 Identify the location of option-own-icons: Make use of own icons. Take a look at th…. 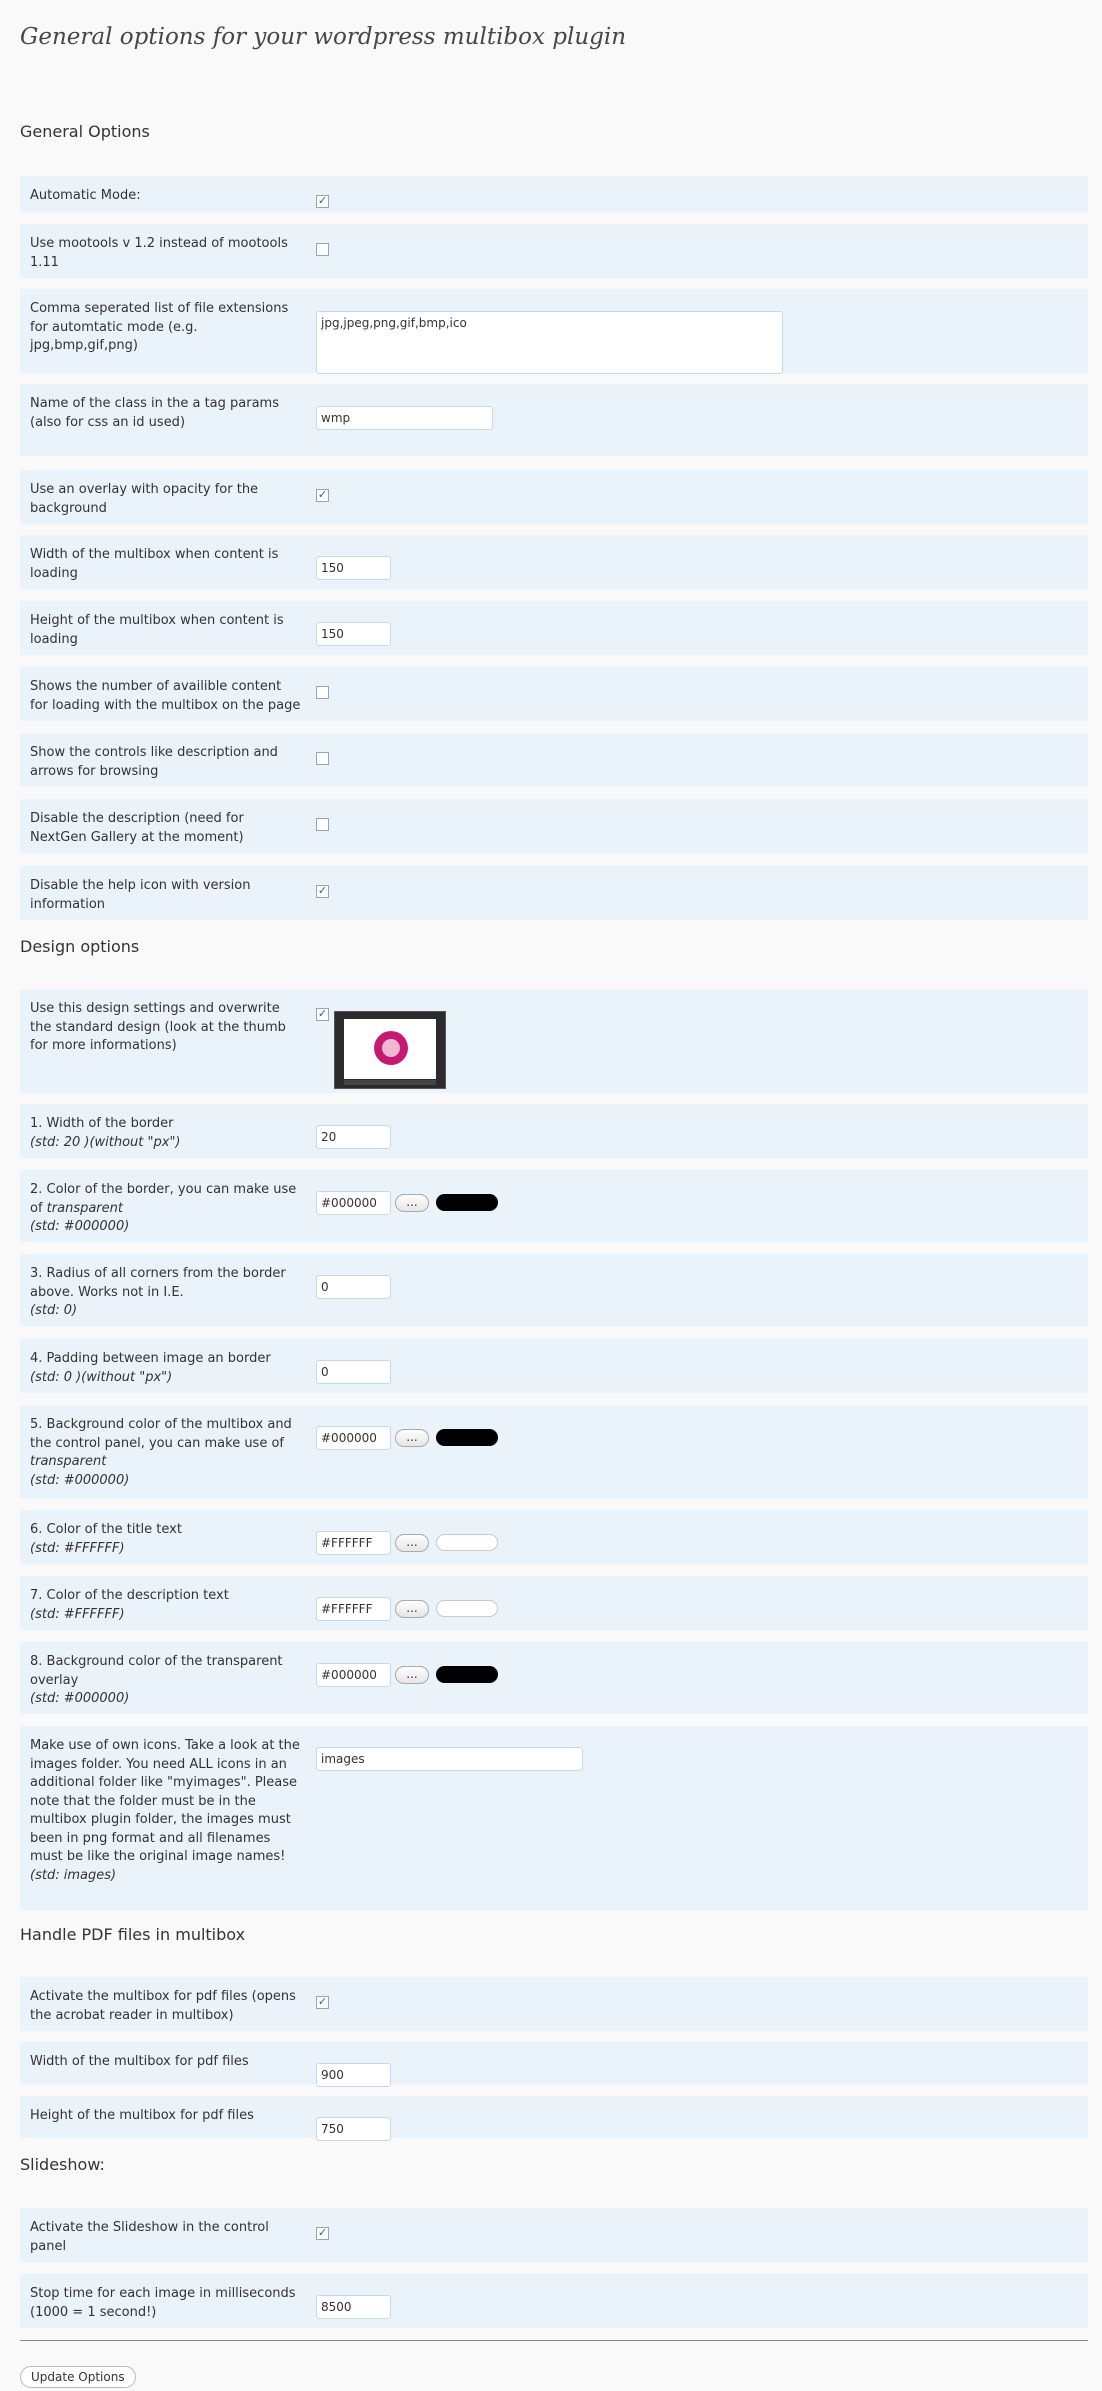
(554, 1818).